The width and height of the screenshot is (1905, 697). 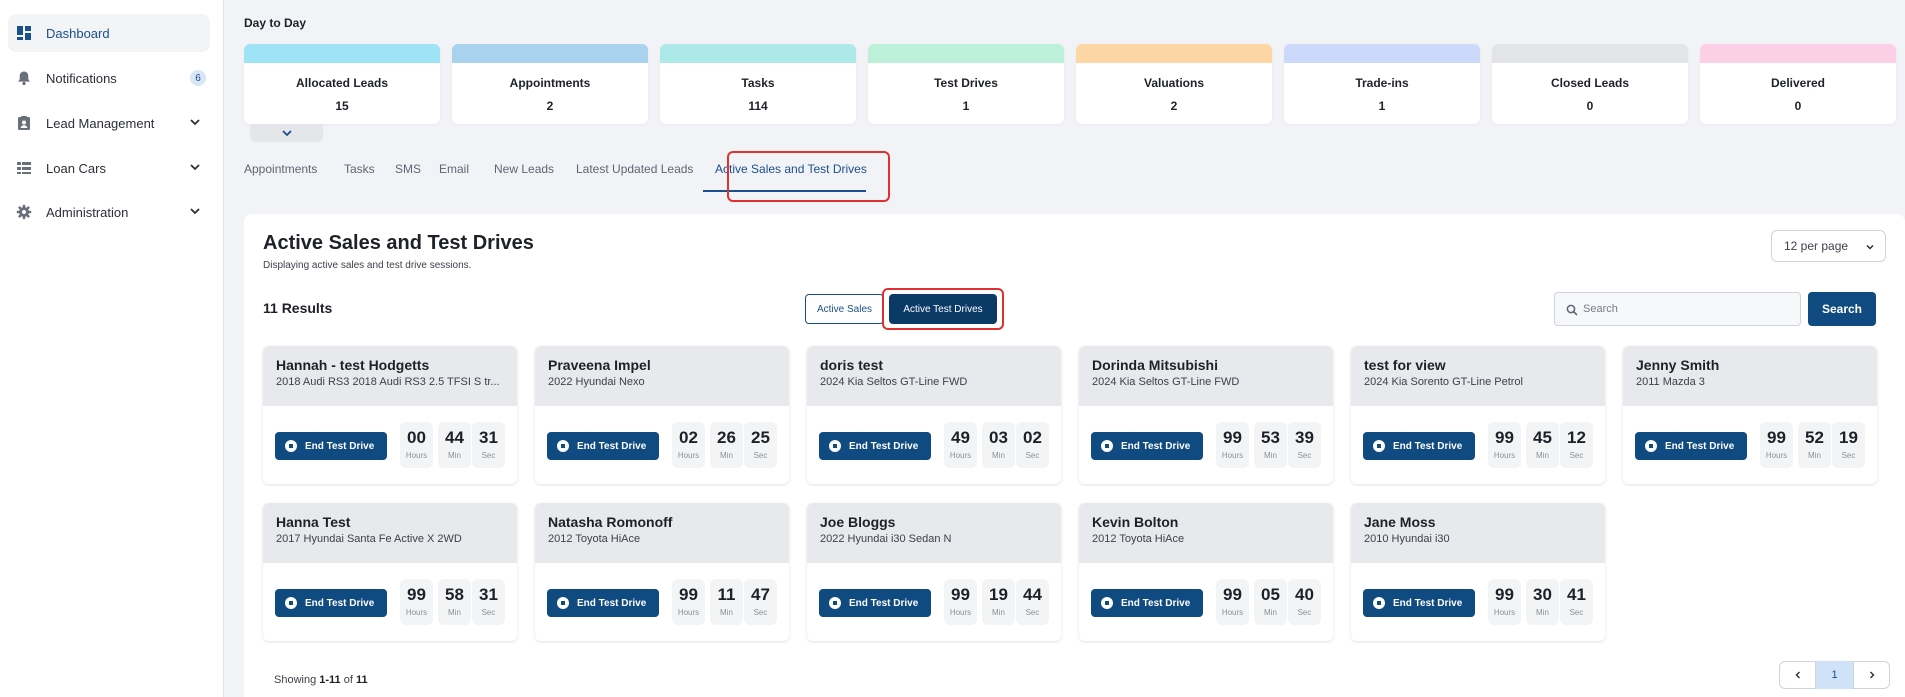 I want to click on sidebar-item-lead-management: Lead Management, so click(x=109, y=123).